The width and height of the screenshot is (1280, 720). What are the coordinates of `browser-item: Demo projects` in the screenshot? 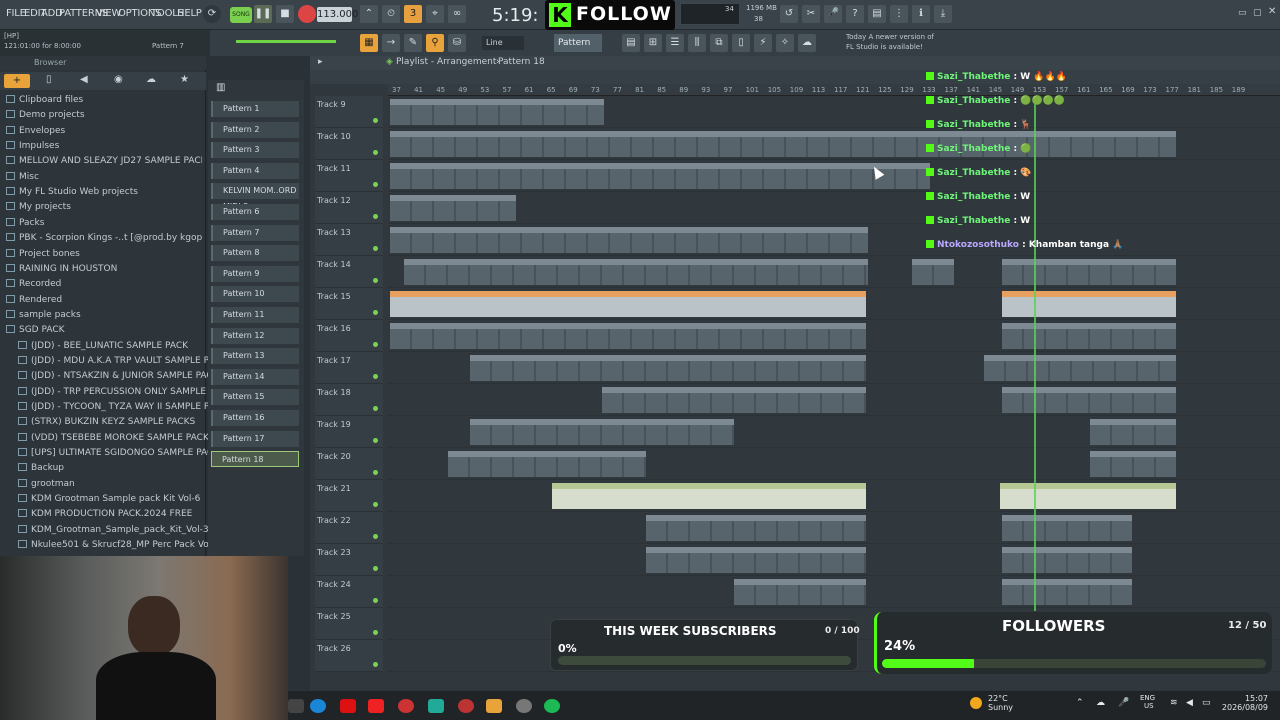 It's located at (104, 117).